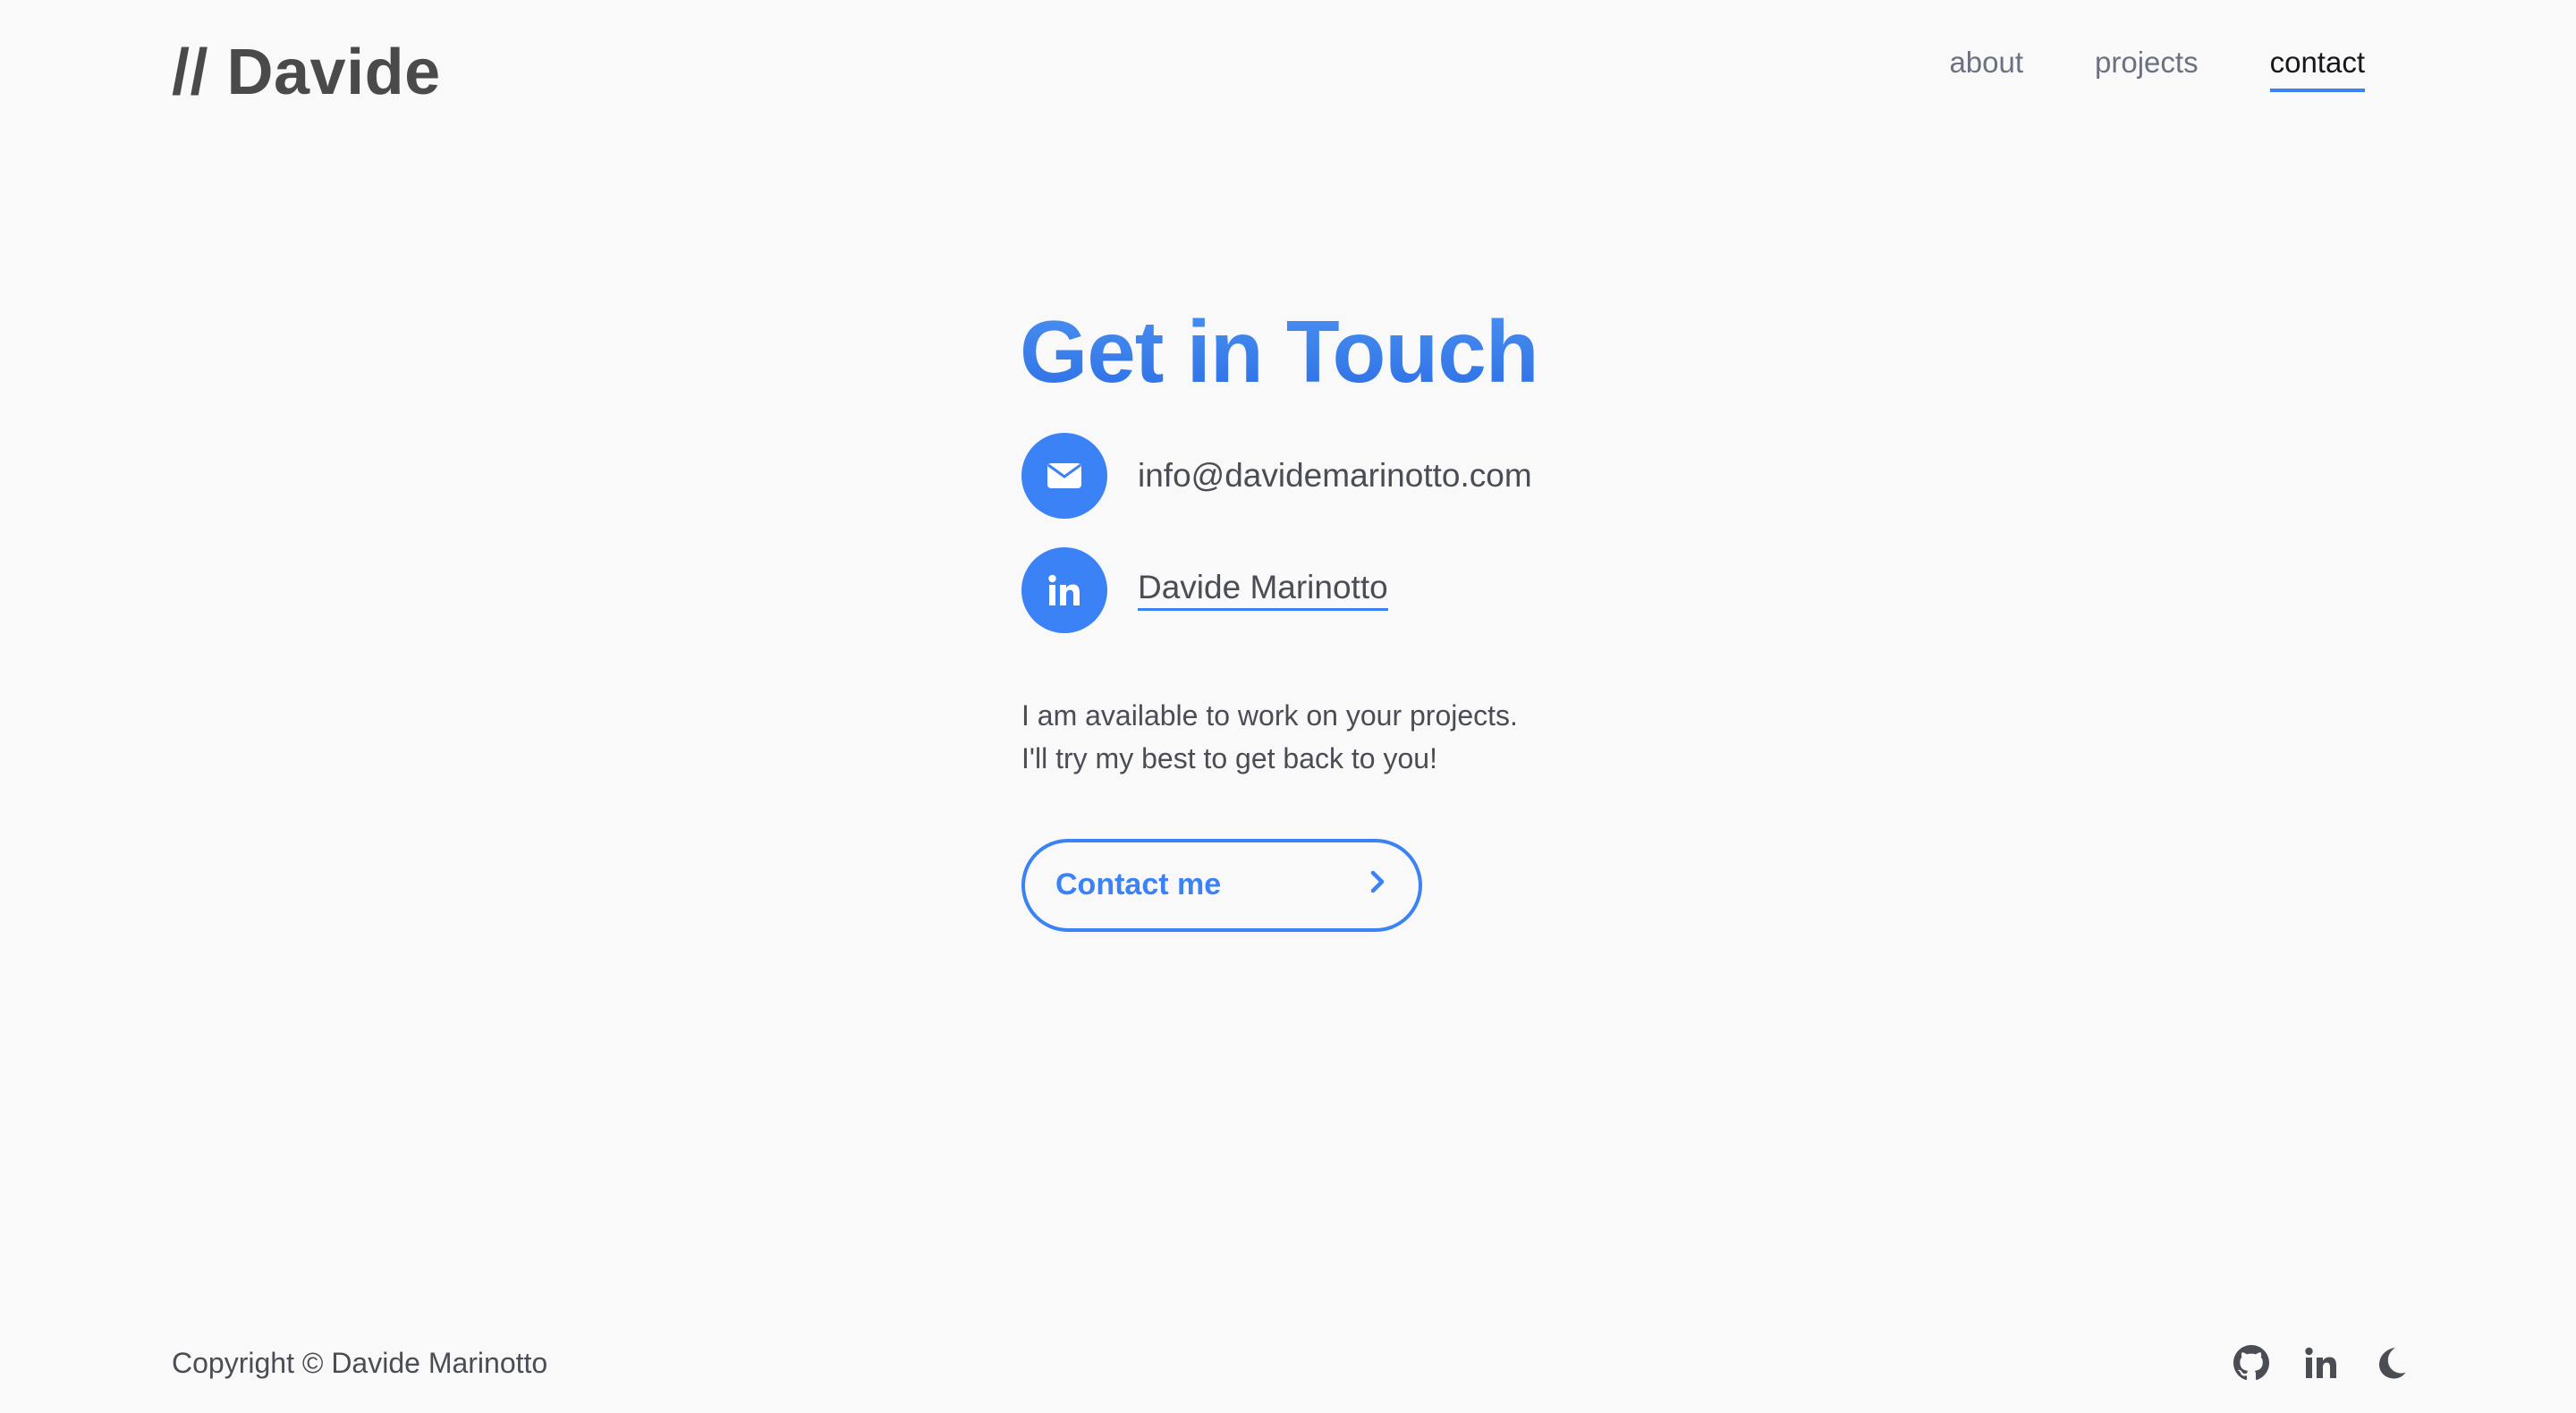 This screenshot has height=1413, width=2576. Describe the element at coordinates (2251, 1363) in the screenshot. I see `github-icon` at that location.